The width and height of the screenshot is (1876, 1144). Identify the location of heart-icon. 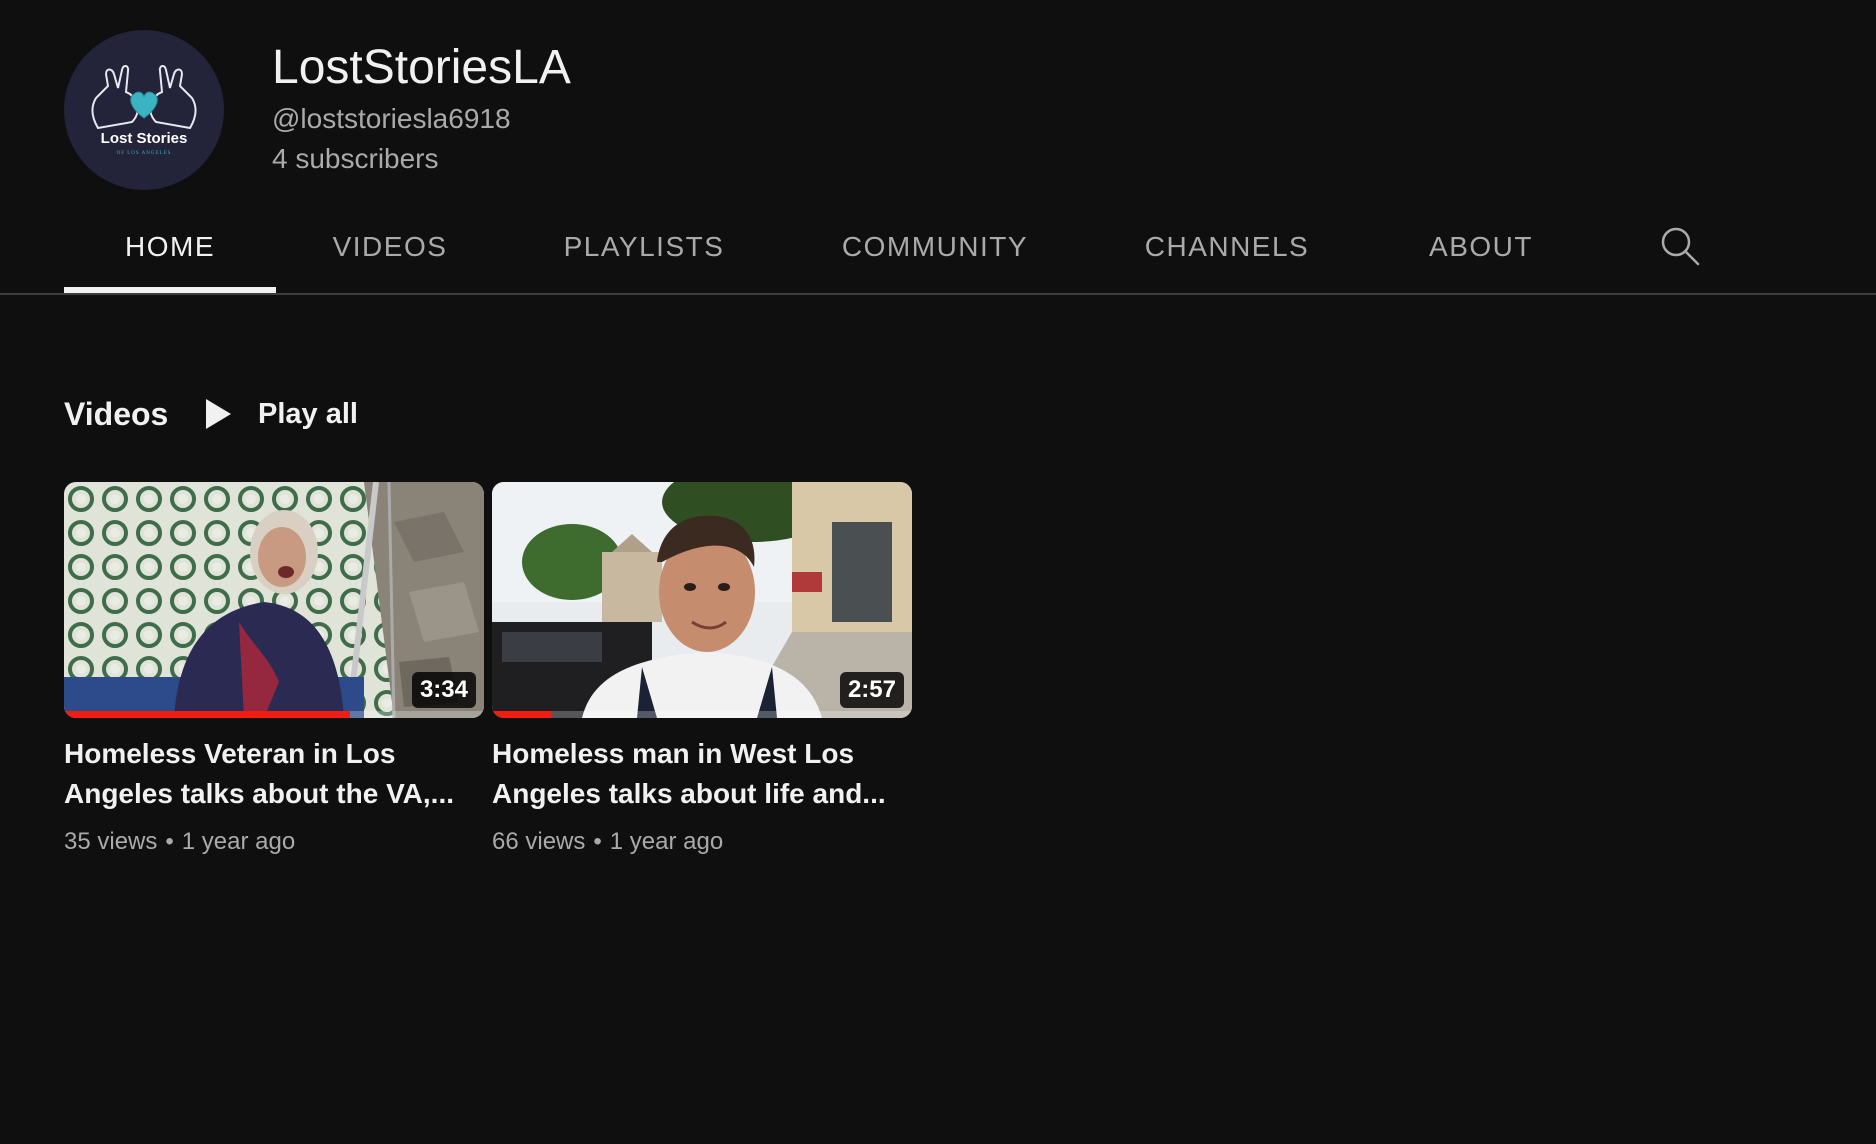
(144, 105).